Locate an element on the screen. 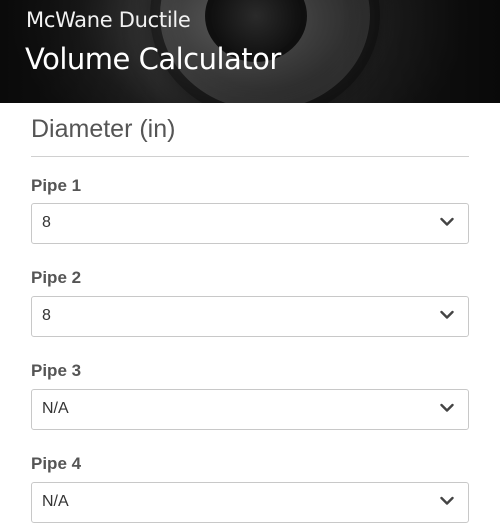 The width and height of the screenshot is (500, 523). pipe-2-select: 8 is located at coordinates (250, 316).